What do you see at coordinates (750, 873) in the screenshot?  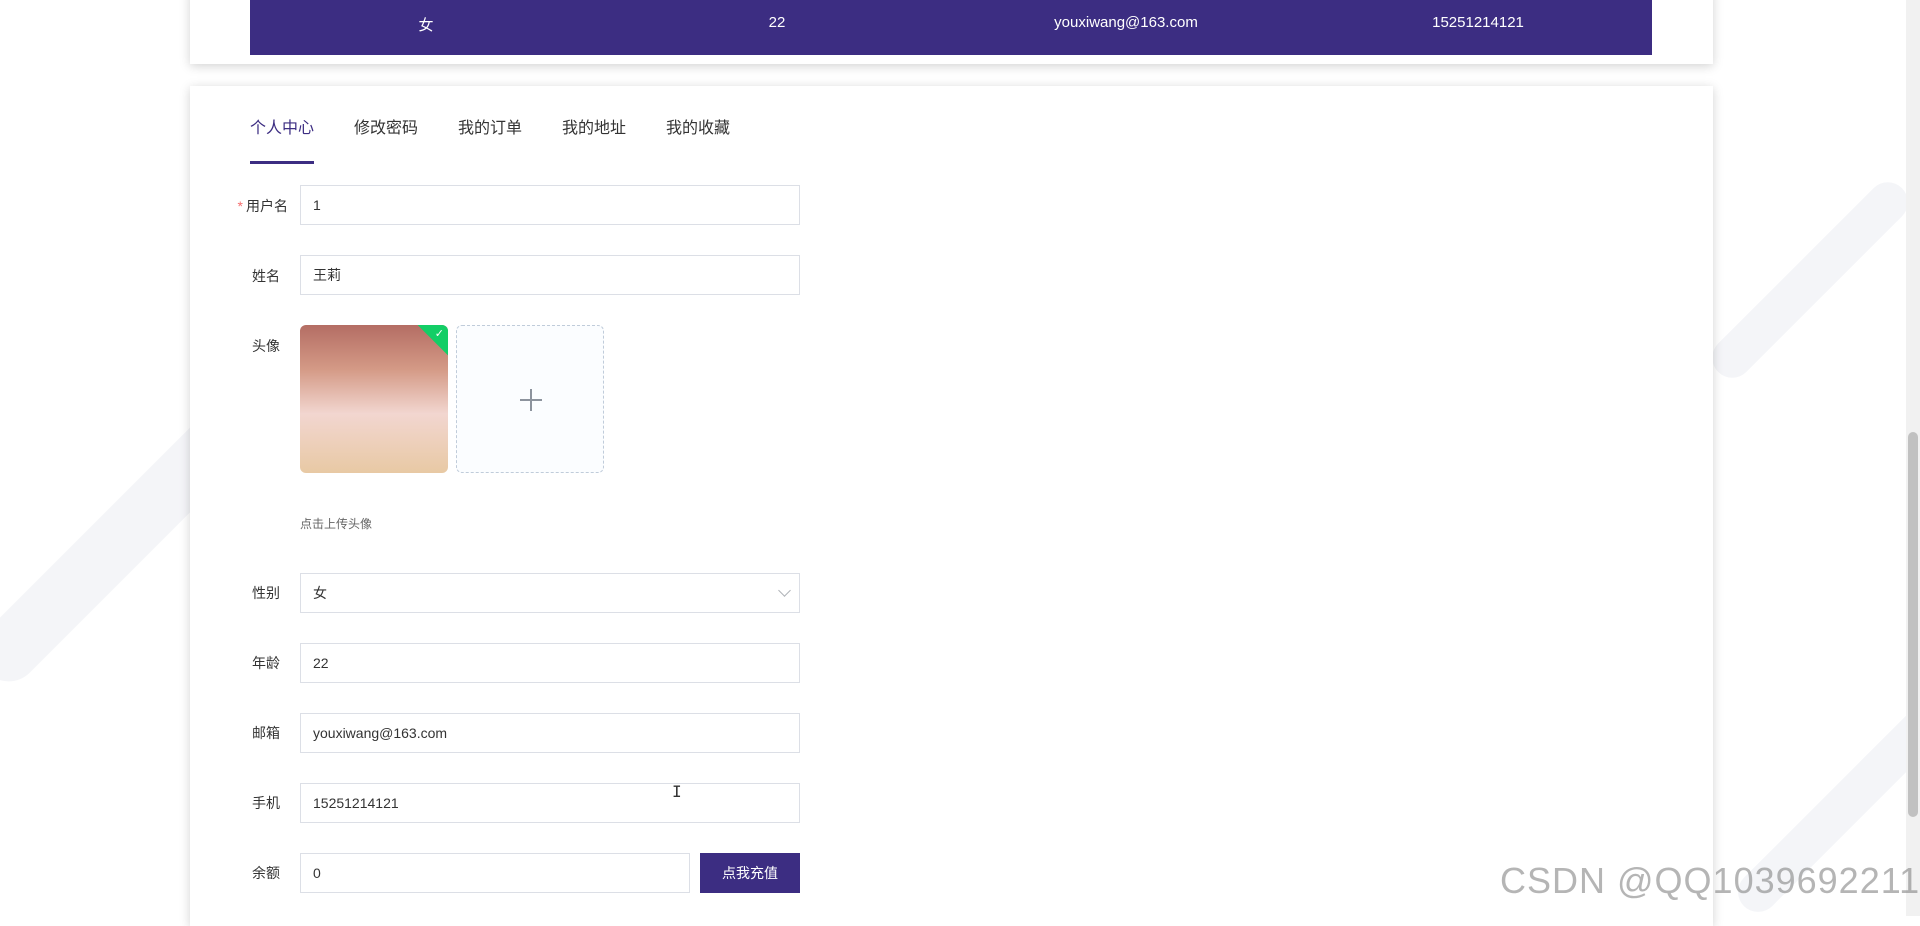 I see `recharge-button: 点我充值` at bounding box center [750, 873].